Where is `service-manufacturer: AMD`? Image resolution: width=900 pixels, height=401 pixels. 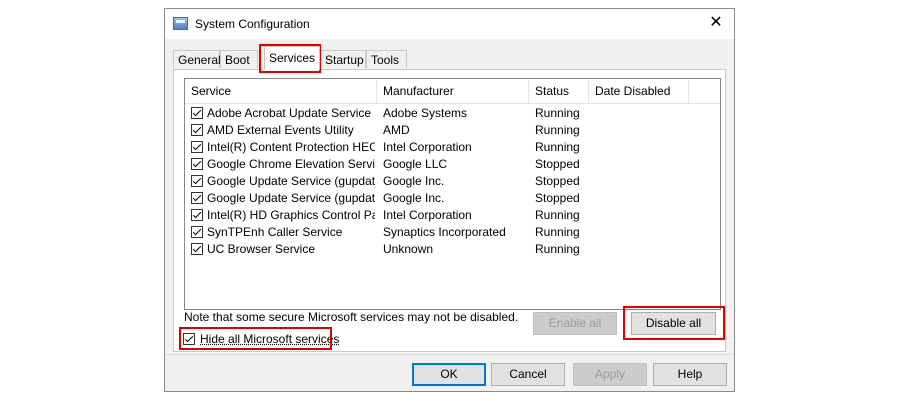
service-manufacturer: AMD is located at coordinates (396, 130).